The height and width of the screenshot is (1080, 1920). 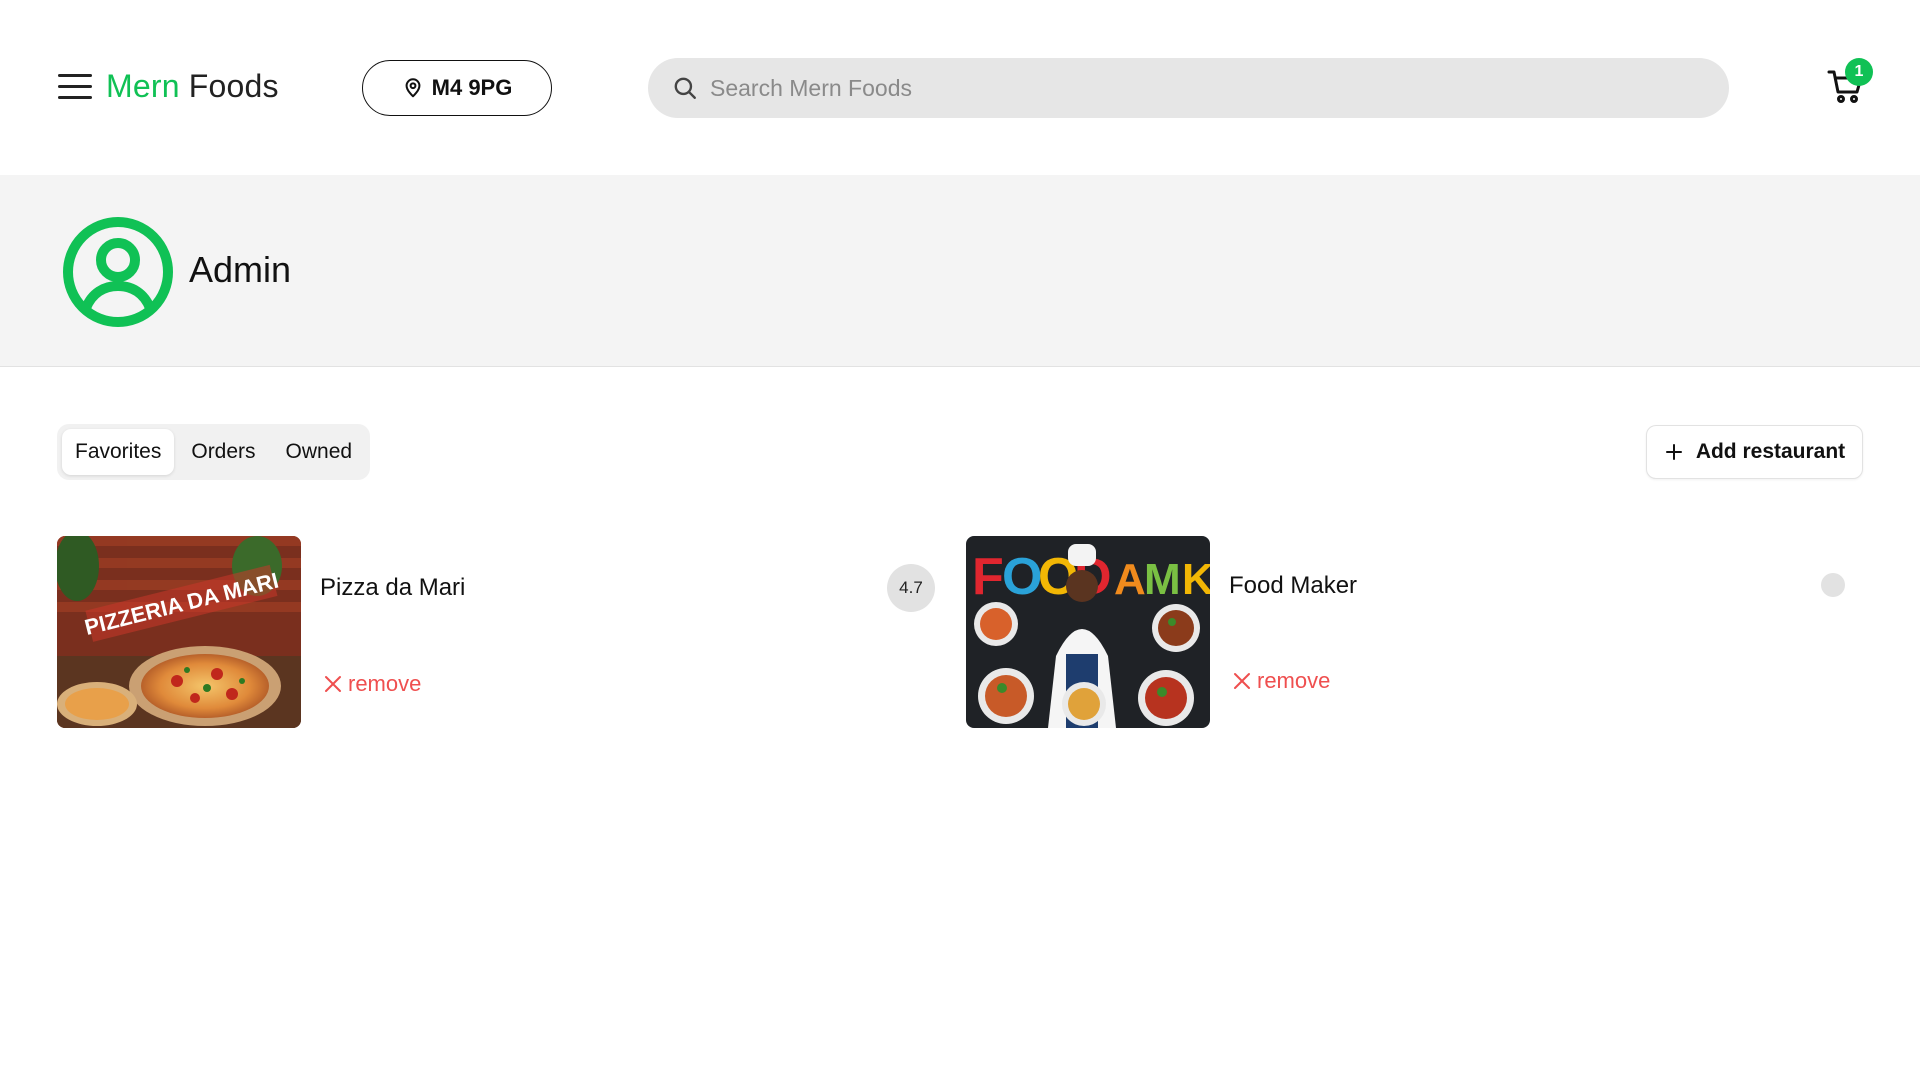 I want to click on user-avatar-icon, so click(x=118, y=272).